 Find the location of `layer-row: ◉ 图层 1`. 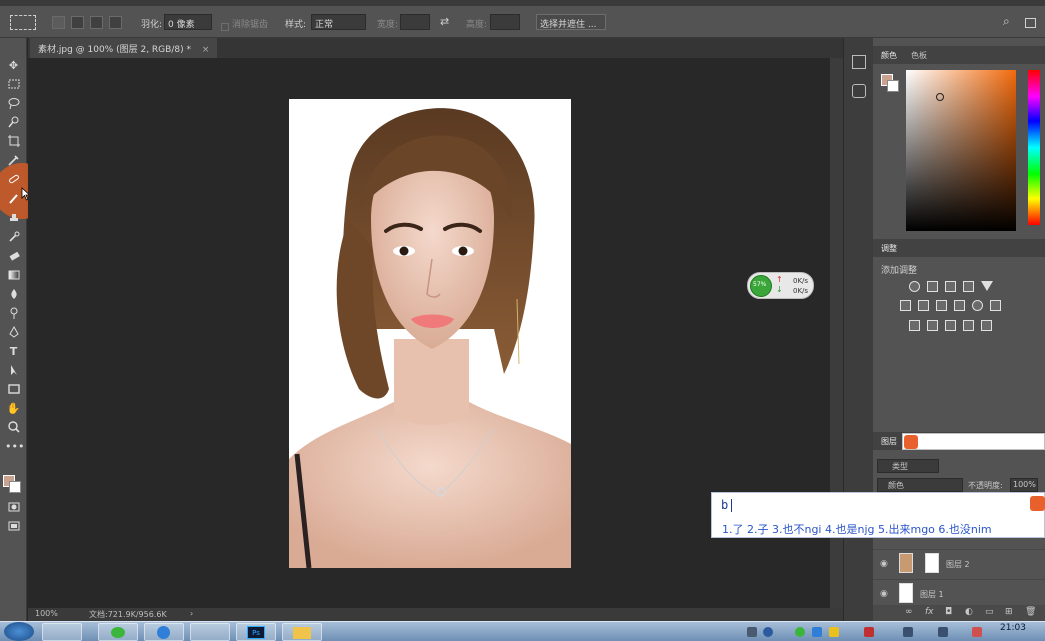

layer-row: ◉ 图层 1 is located at coordinates (959, 593).